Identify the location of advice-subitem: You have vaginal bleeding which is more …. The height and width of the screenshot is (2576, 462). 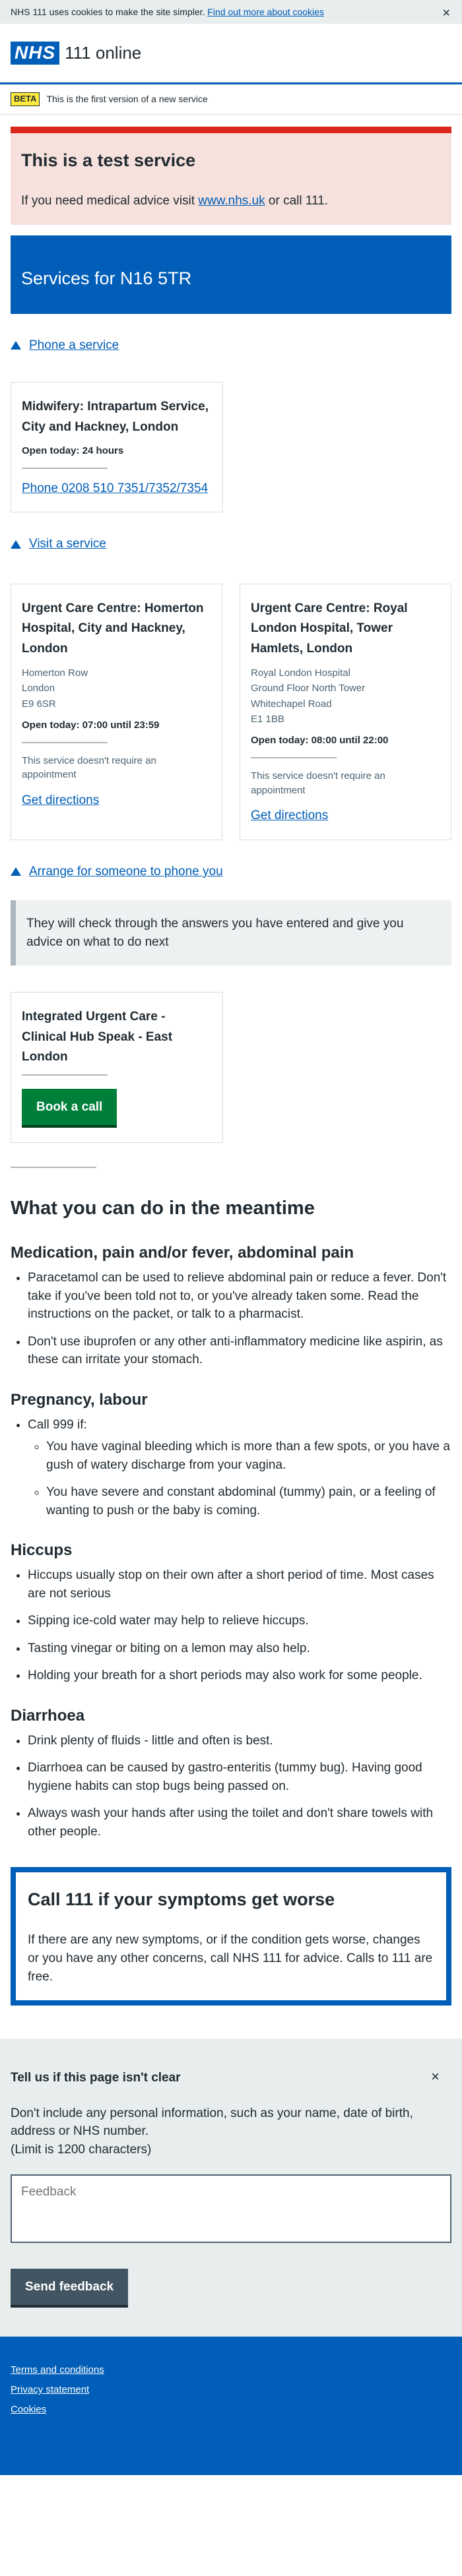
(248, 1456).